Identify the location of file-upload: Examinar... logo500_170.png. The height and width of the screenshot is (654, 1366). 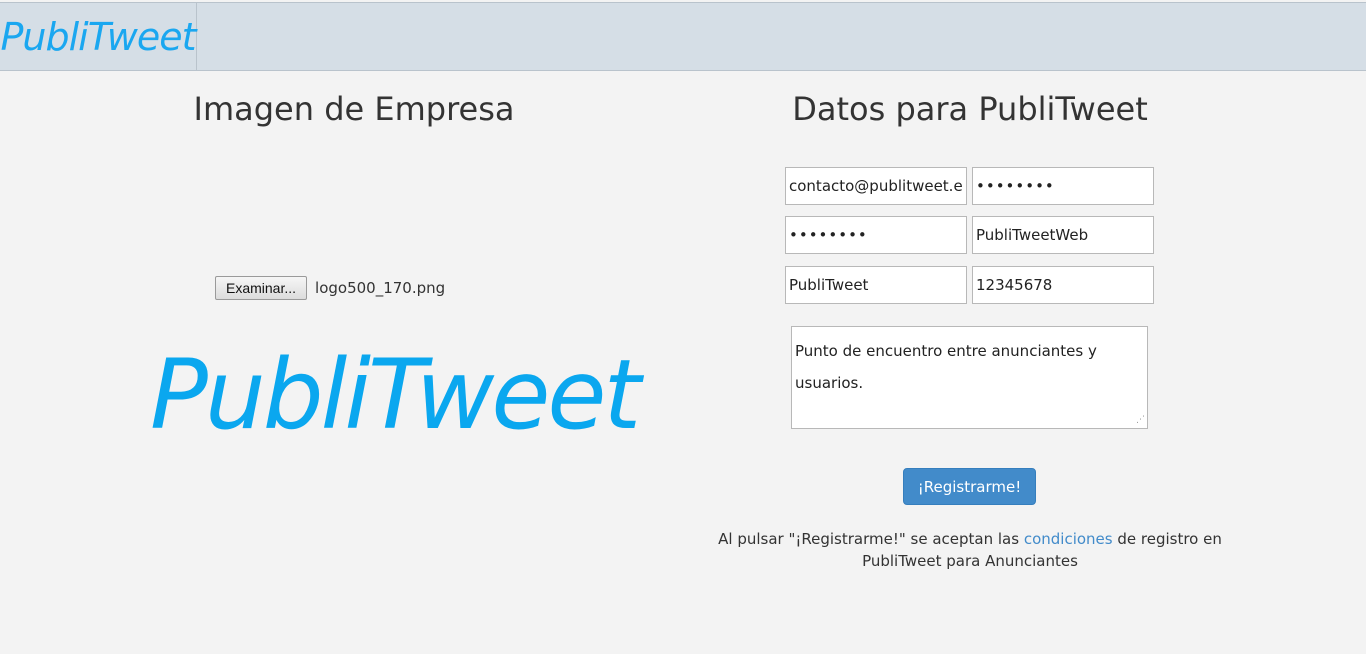
(330, 288).